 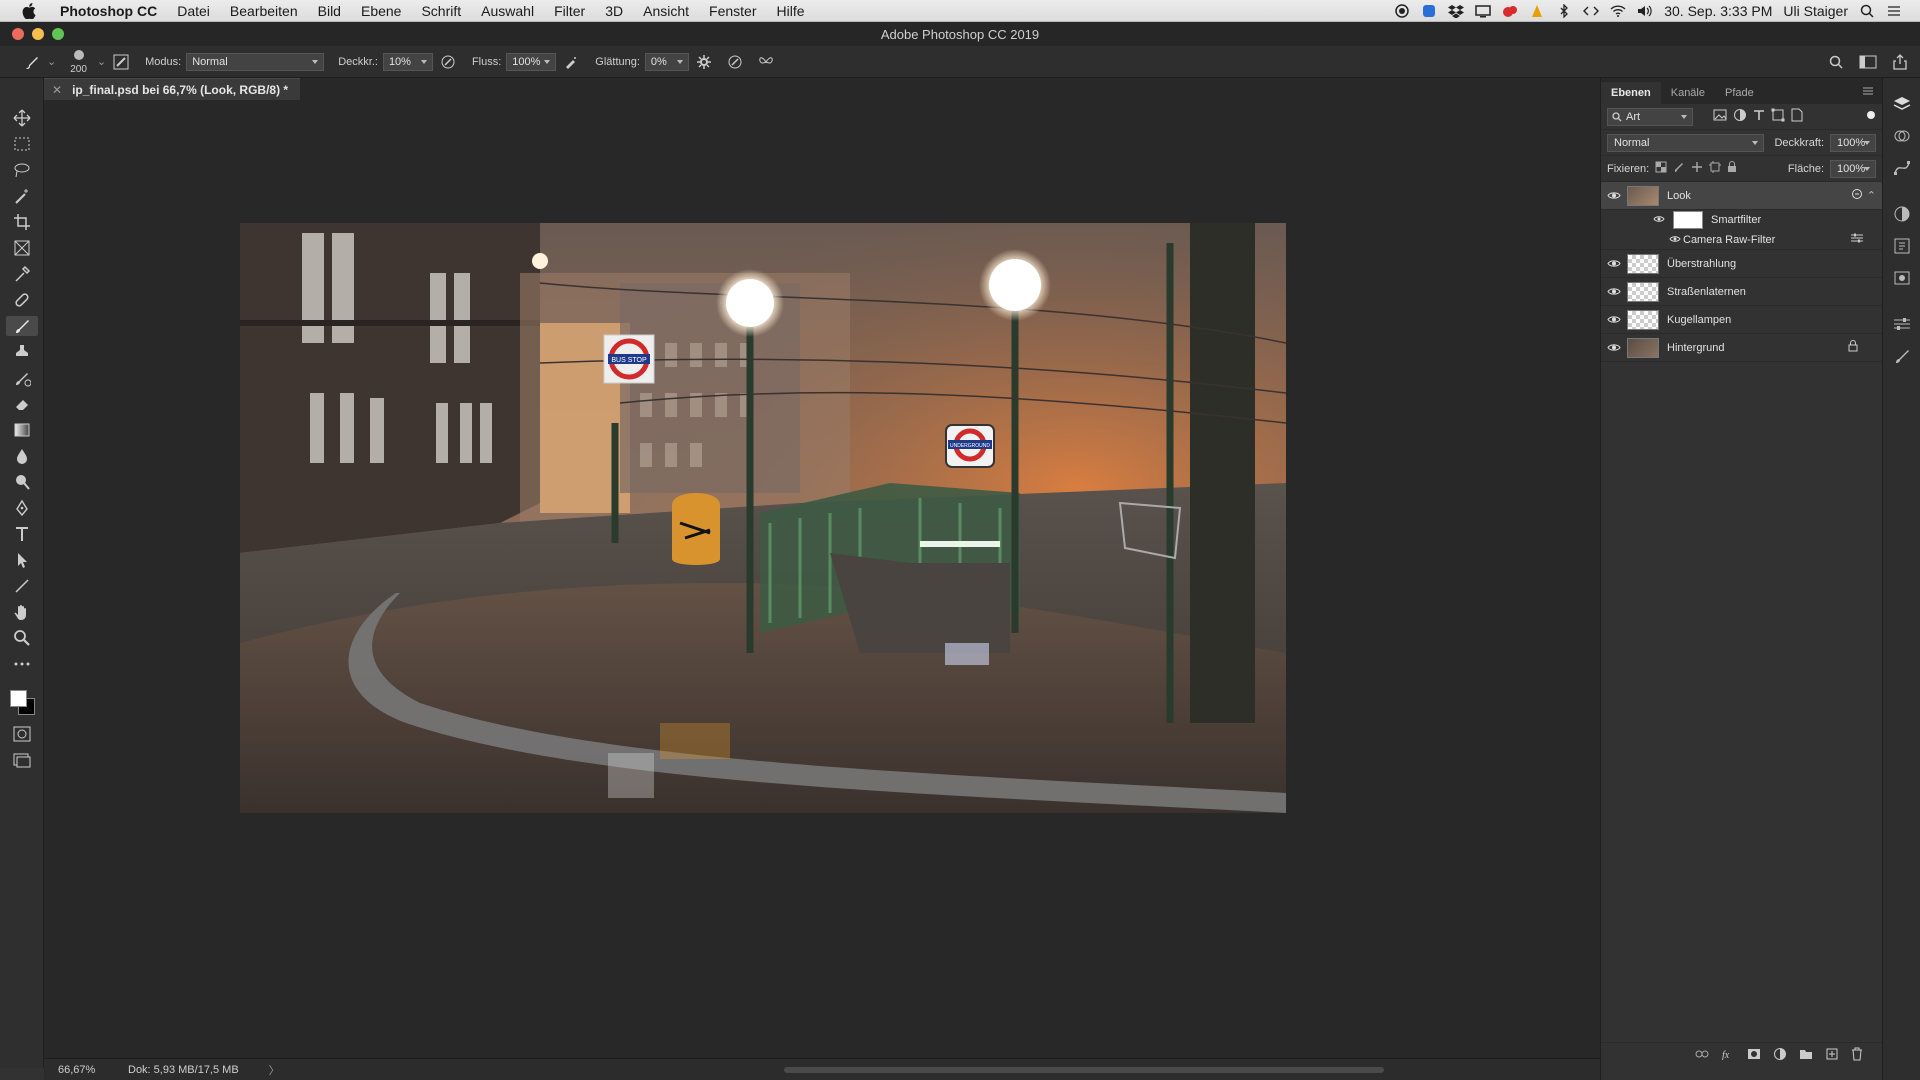 I want to click on frame-tool-icon, so click(x=22, y=248).